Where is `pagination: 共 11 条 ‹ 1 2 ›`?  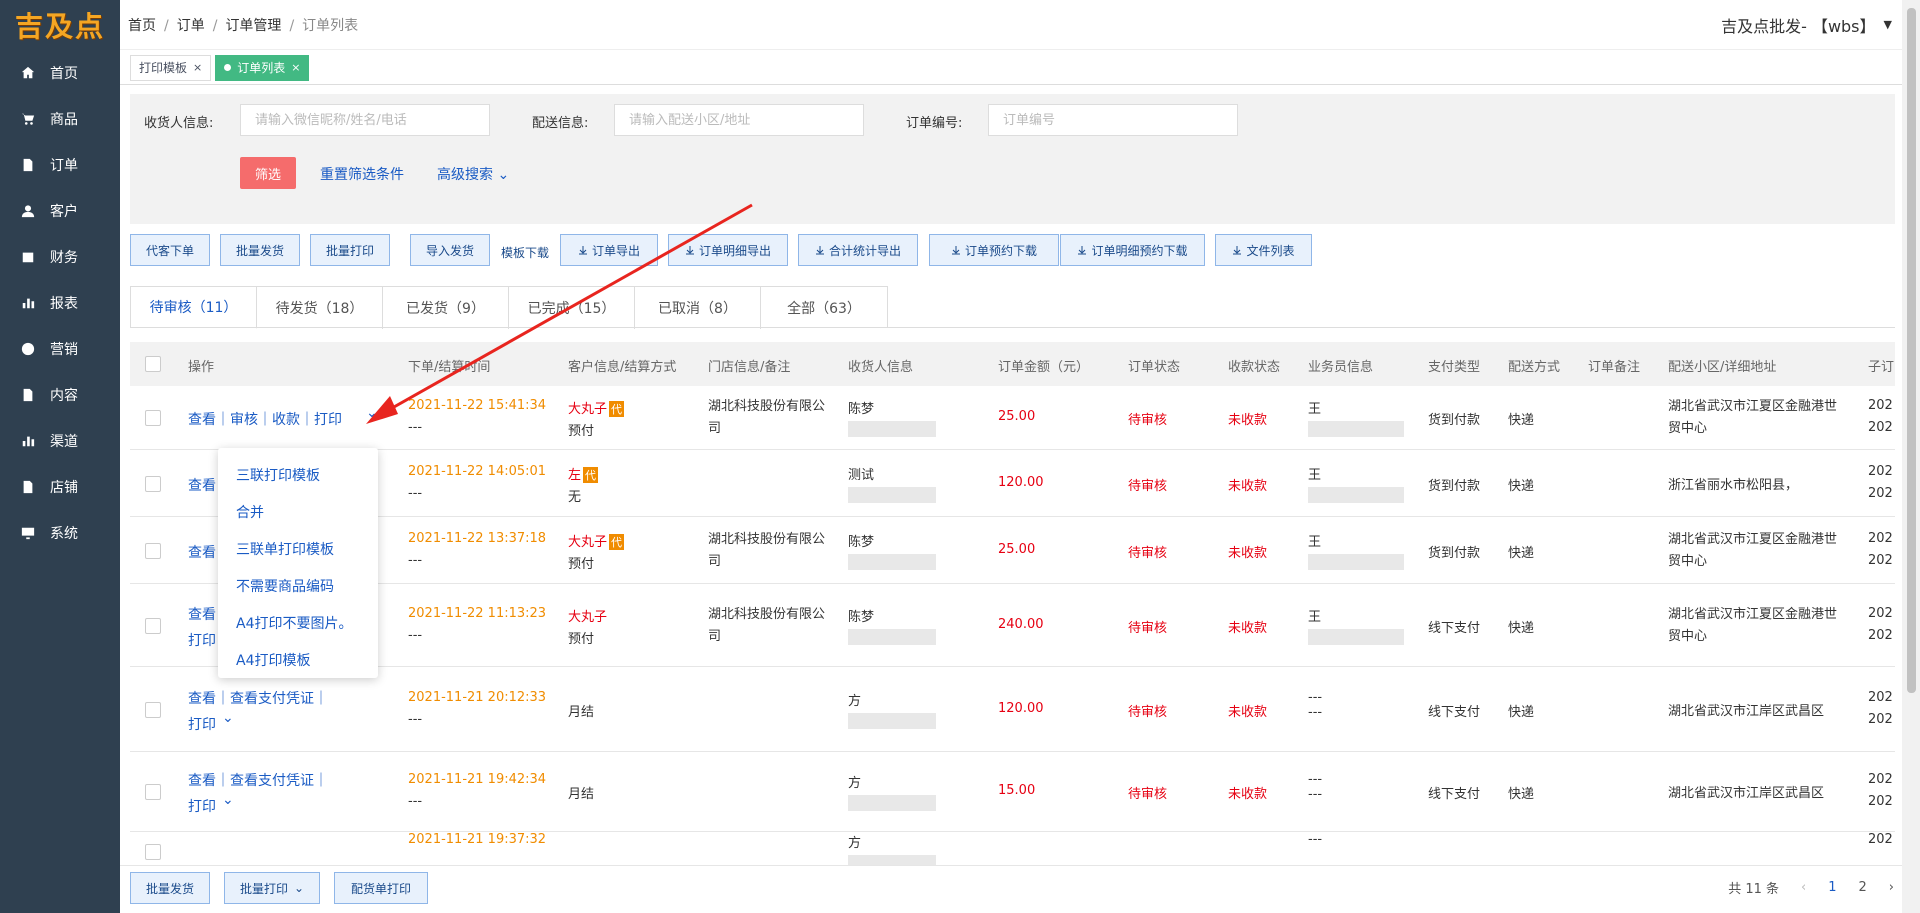
pagination: 共 11 条 ‹ 1 2 › is located at coordinates (1811, 887).